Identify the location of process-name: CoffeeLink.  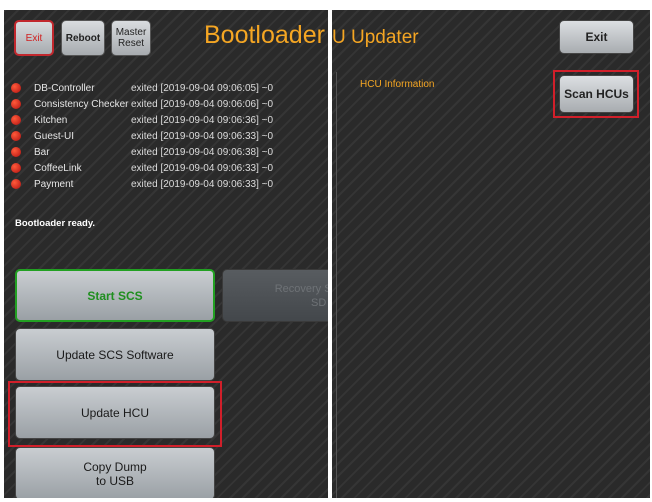
(58, 168).